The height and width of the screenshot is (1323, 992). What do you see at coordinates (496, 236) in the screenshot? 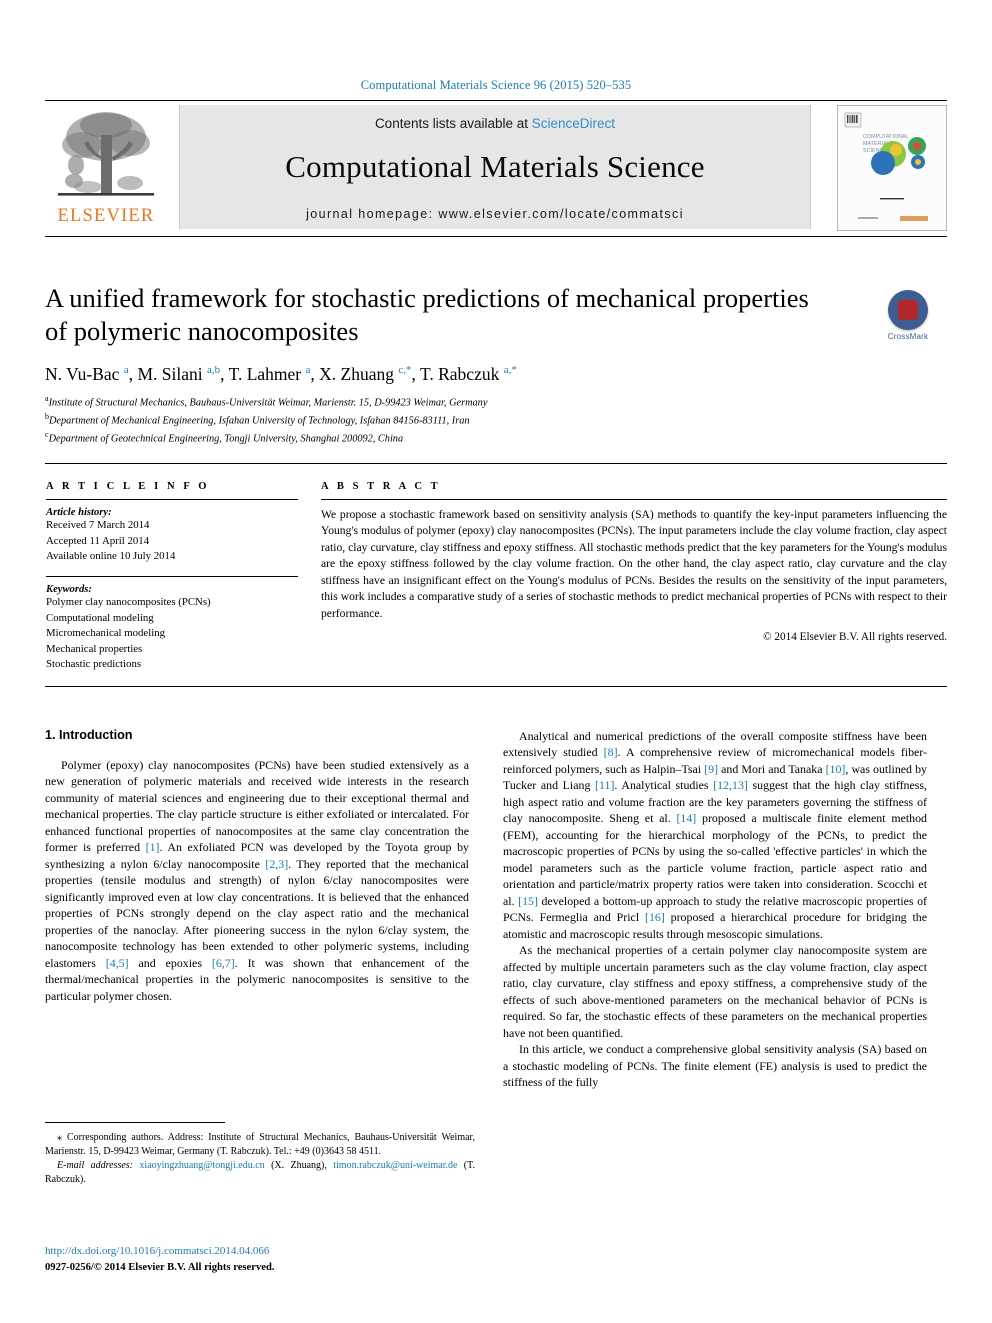
I see `masthead-bottom-rule` at bounding box center [496, 236].